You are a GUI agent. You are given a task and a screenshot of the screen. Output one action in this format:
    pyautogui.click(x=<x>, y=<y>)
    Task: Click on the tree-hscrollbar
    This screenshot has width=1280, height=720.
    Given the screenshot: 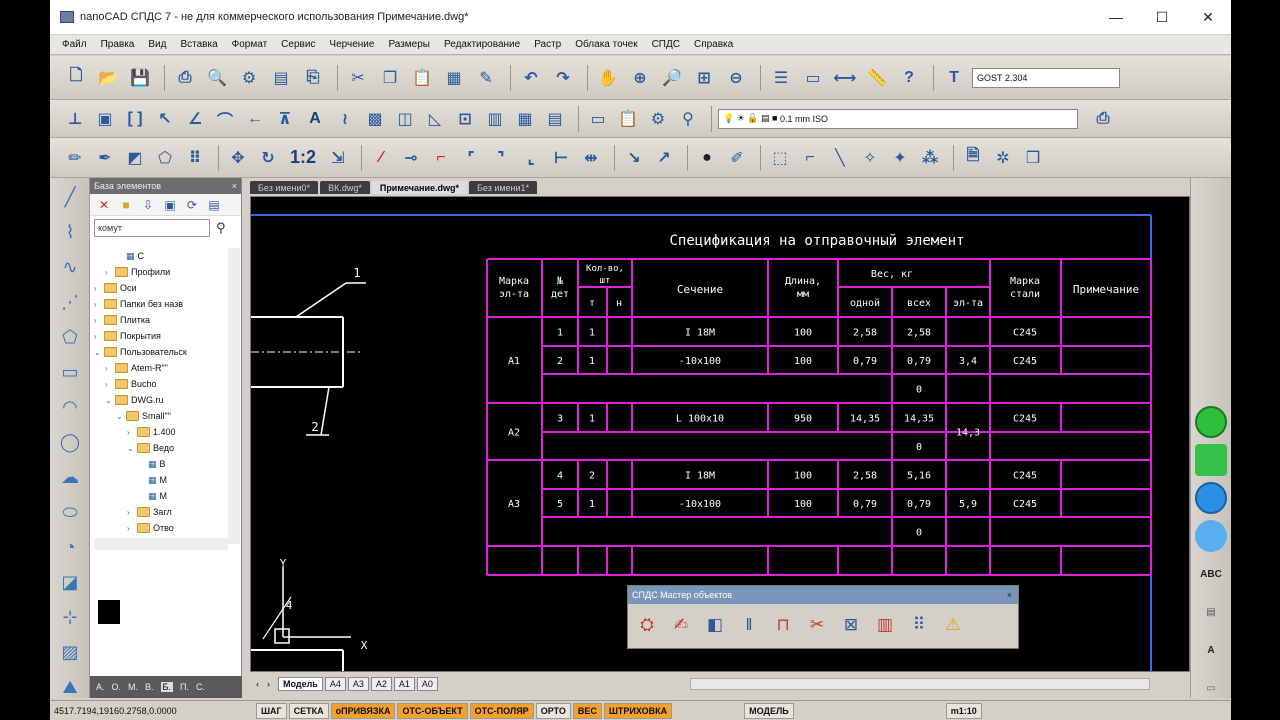 What is the action you would take?
    pyautogui.click(x=161, y=544)
    